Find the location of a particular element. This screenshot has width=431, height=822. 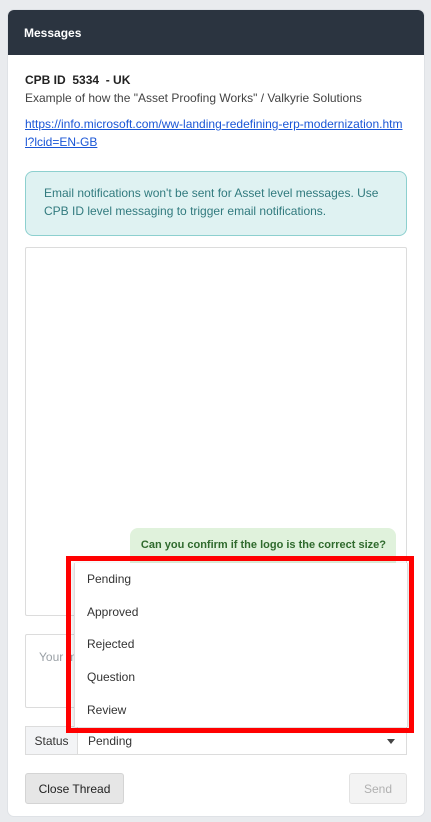

status-option-review: Review is located at coordinates (241, 709).